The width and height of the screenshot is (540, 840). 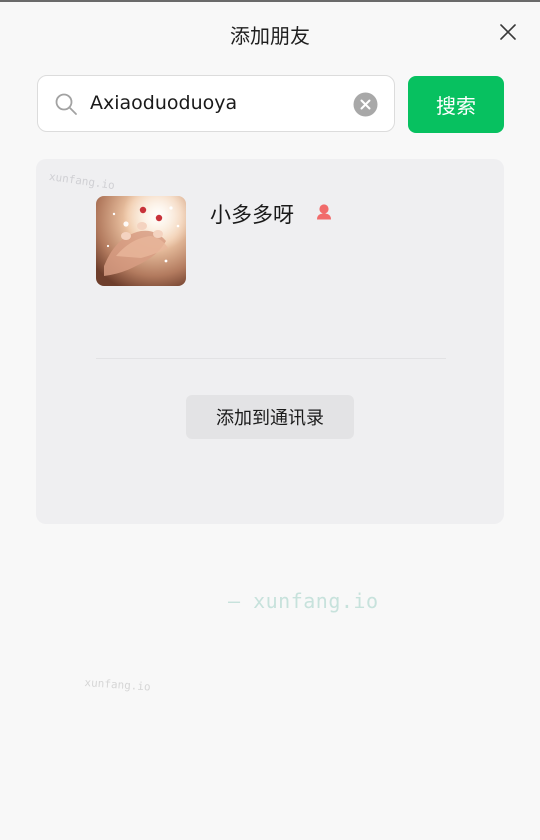 What do you see at coordinates (66, 104) in the screenshot?
I see `search-icon` at bounding box center [66, 104].